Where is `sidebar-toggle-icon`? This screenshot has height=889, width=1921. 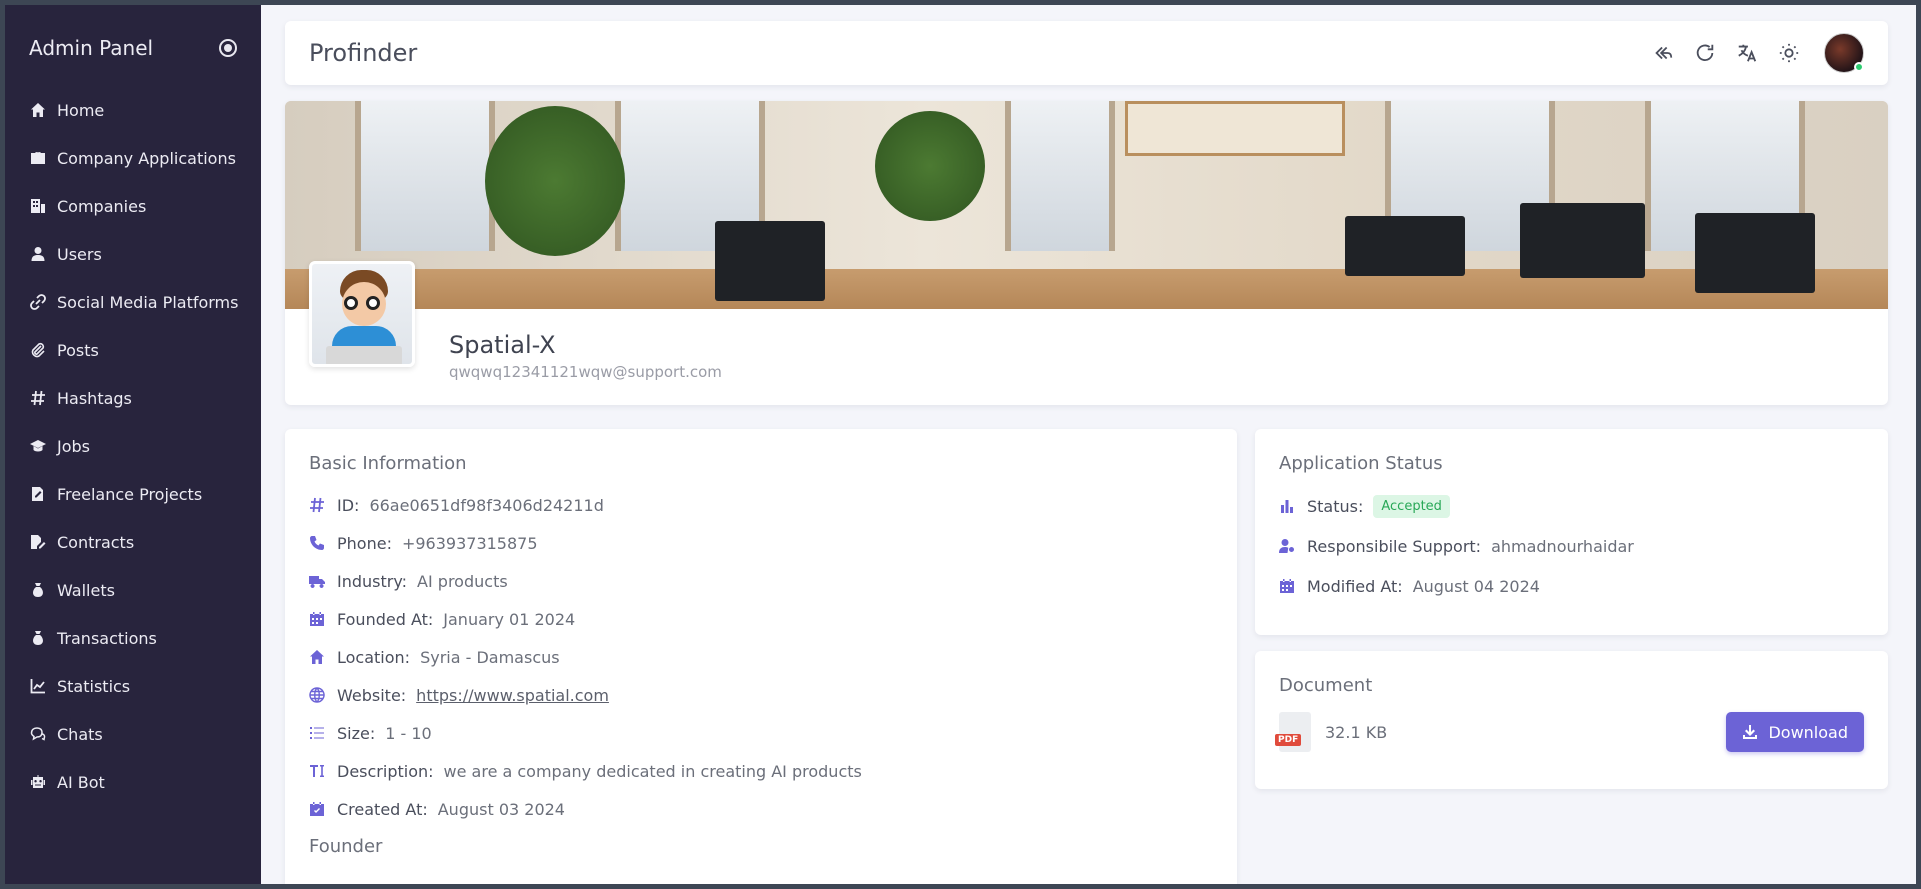 sidebar-toggle-icon is located at coordinates (228, 47).